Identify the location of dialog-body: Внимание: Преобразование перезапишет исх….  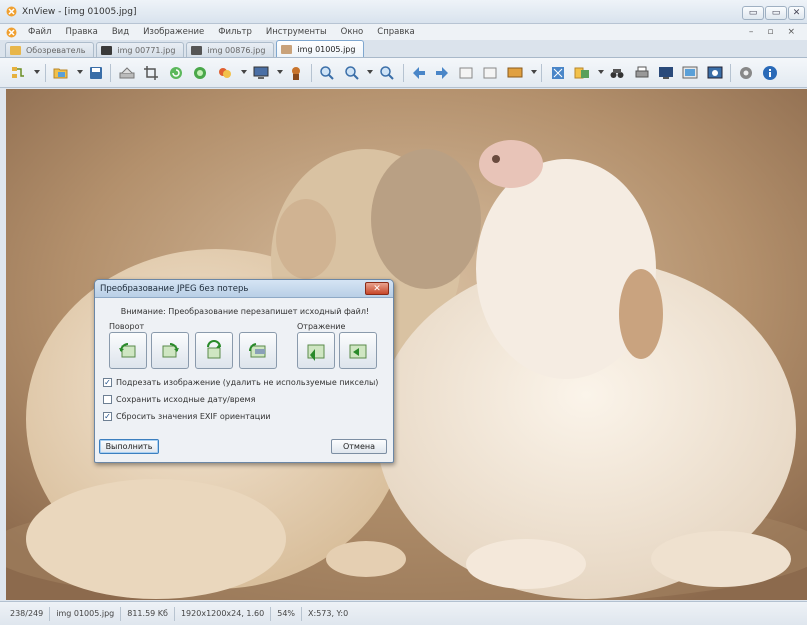
(244, 380).